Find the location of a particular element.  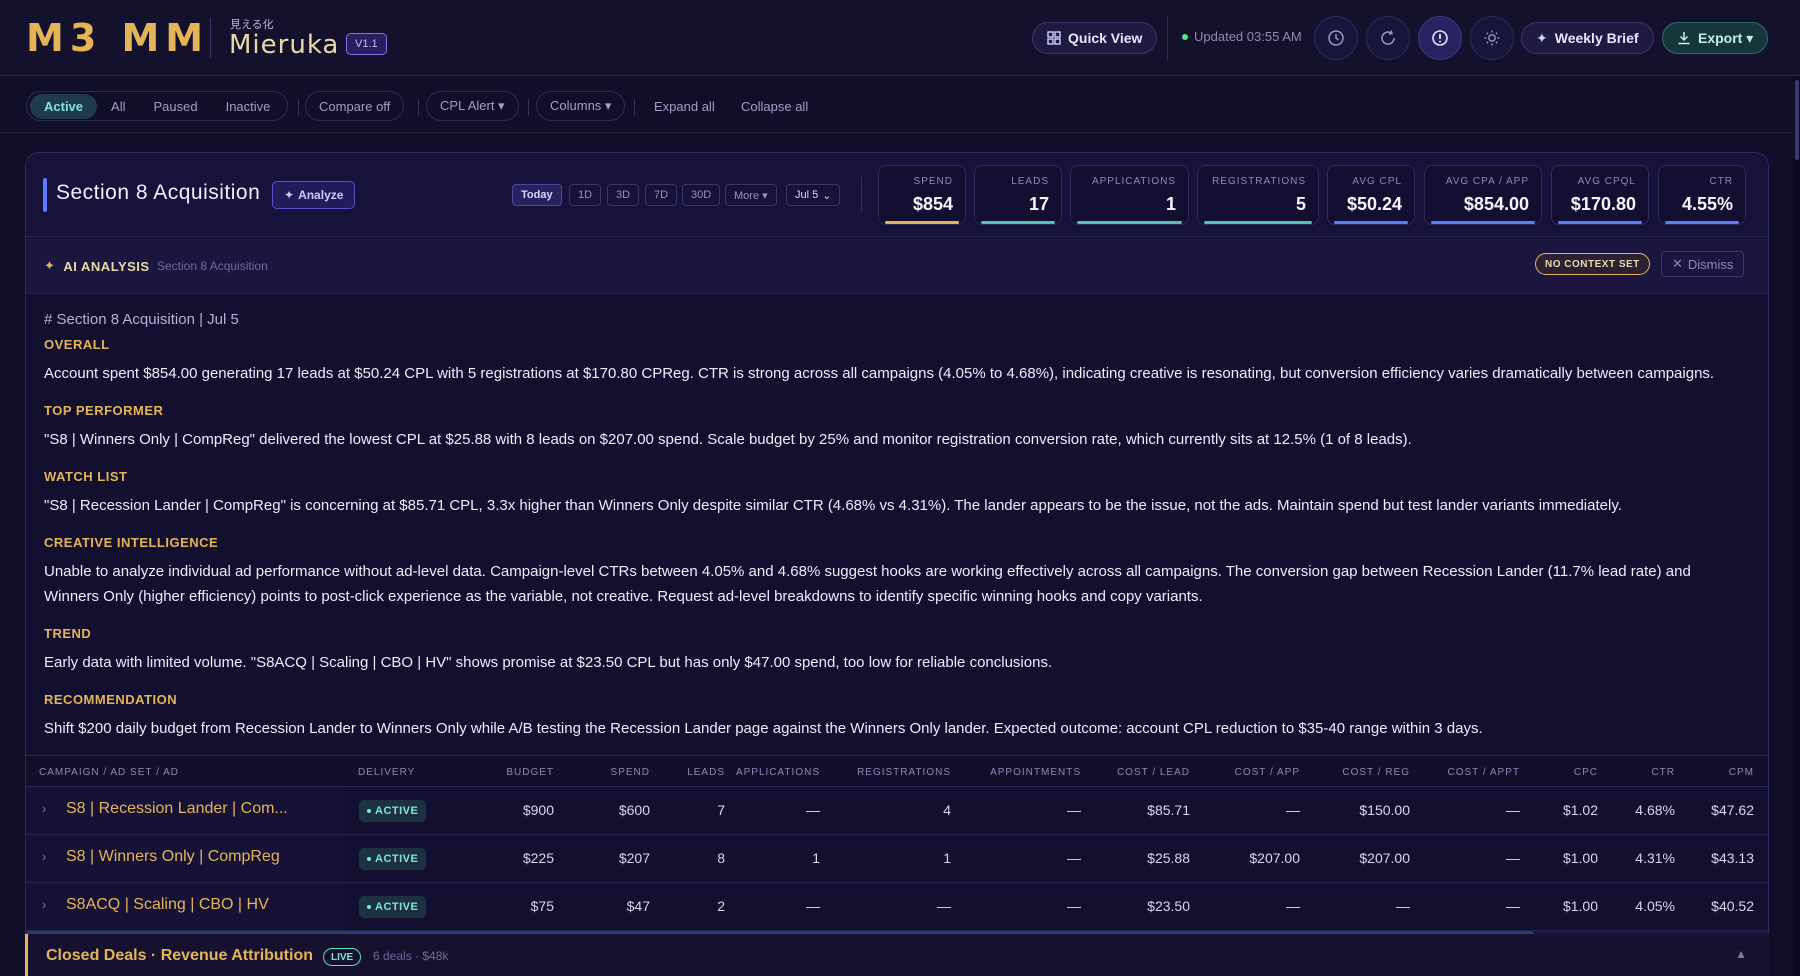

cell-registrations: 1 is located at coordinates (947, 858).